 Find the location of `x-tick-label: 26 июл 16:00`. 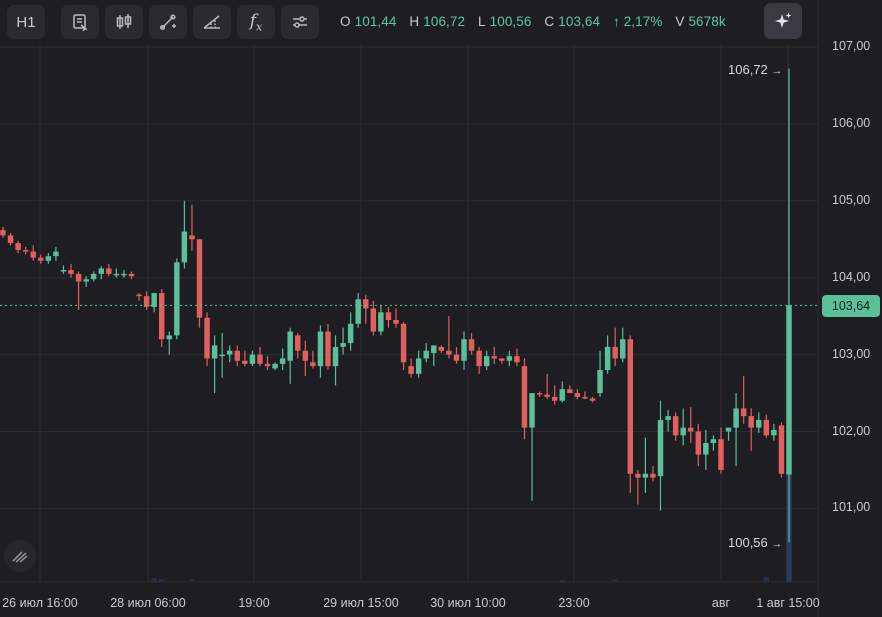

x-tick-label: 26 июл 16:00 is located at coordinates (40, 603).